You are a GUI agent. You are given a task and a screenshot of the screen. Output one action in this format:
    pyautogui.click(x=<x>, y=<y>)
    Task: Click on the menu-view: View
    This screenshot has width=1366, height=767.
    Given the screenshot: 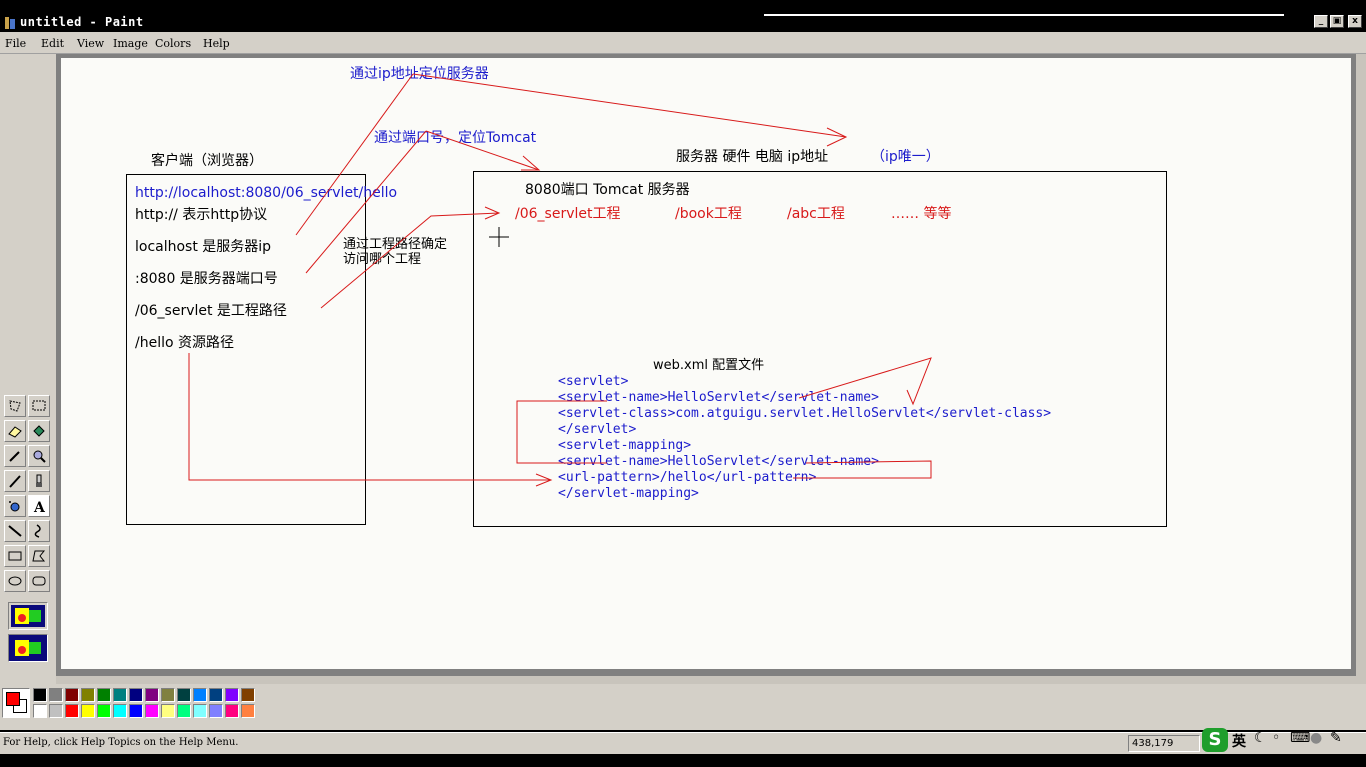 What is the action you would take?
    pyautogui.click(x=90, y=43)
    